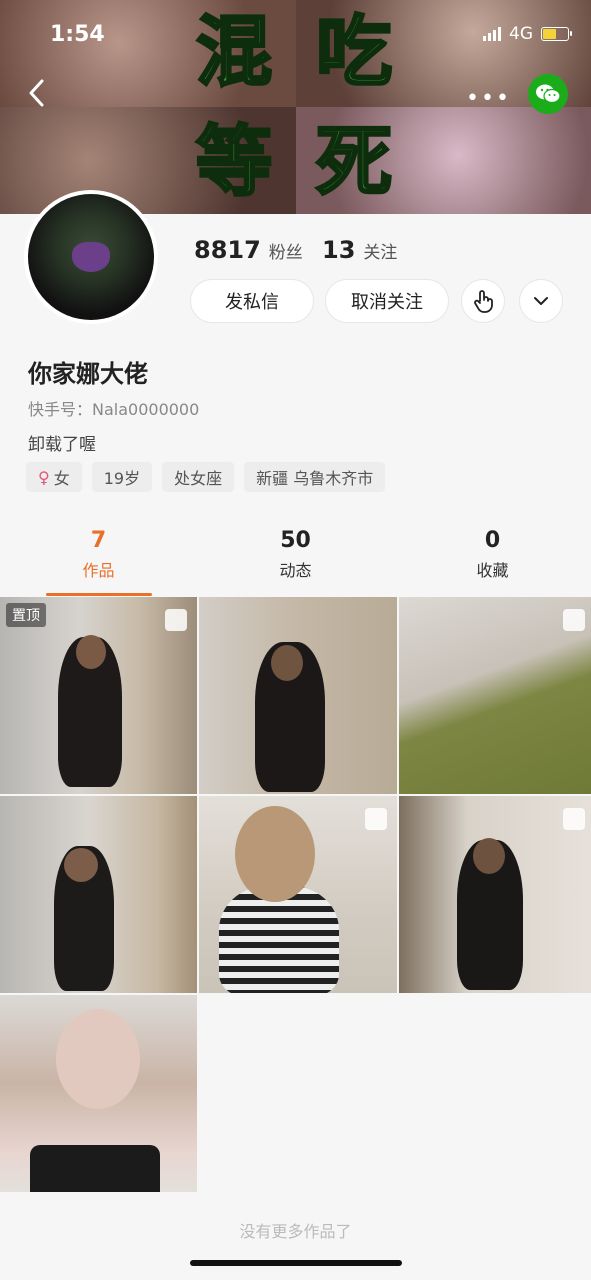  I want to click on tab-count: 7, so click(98, 540).